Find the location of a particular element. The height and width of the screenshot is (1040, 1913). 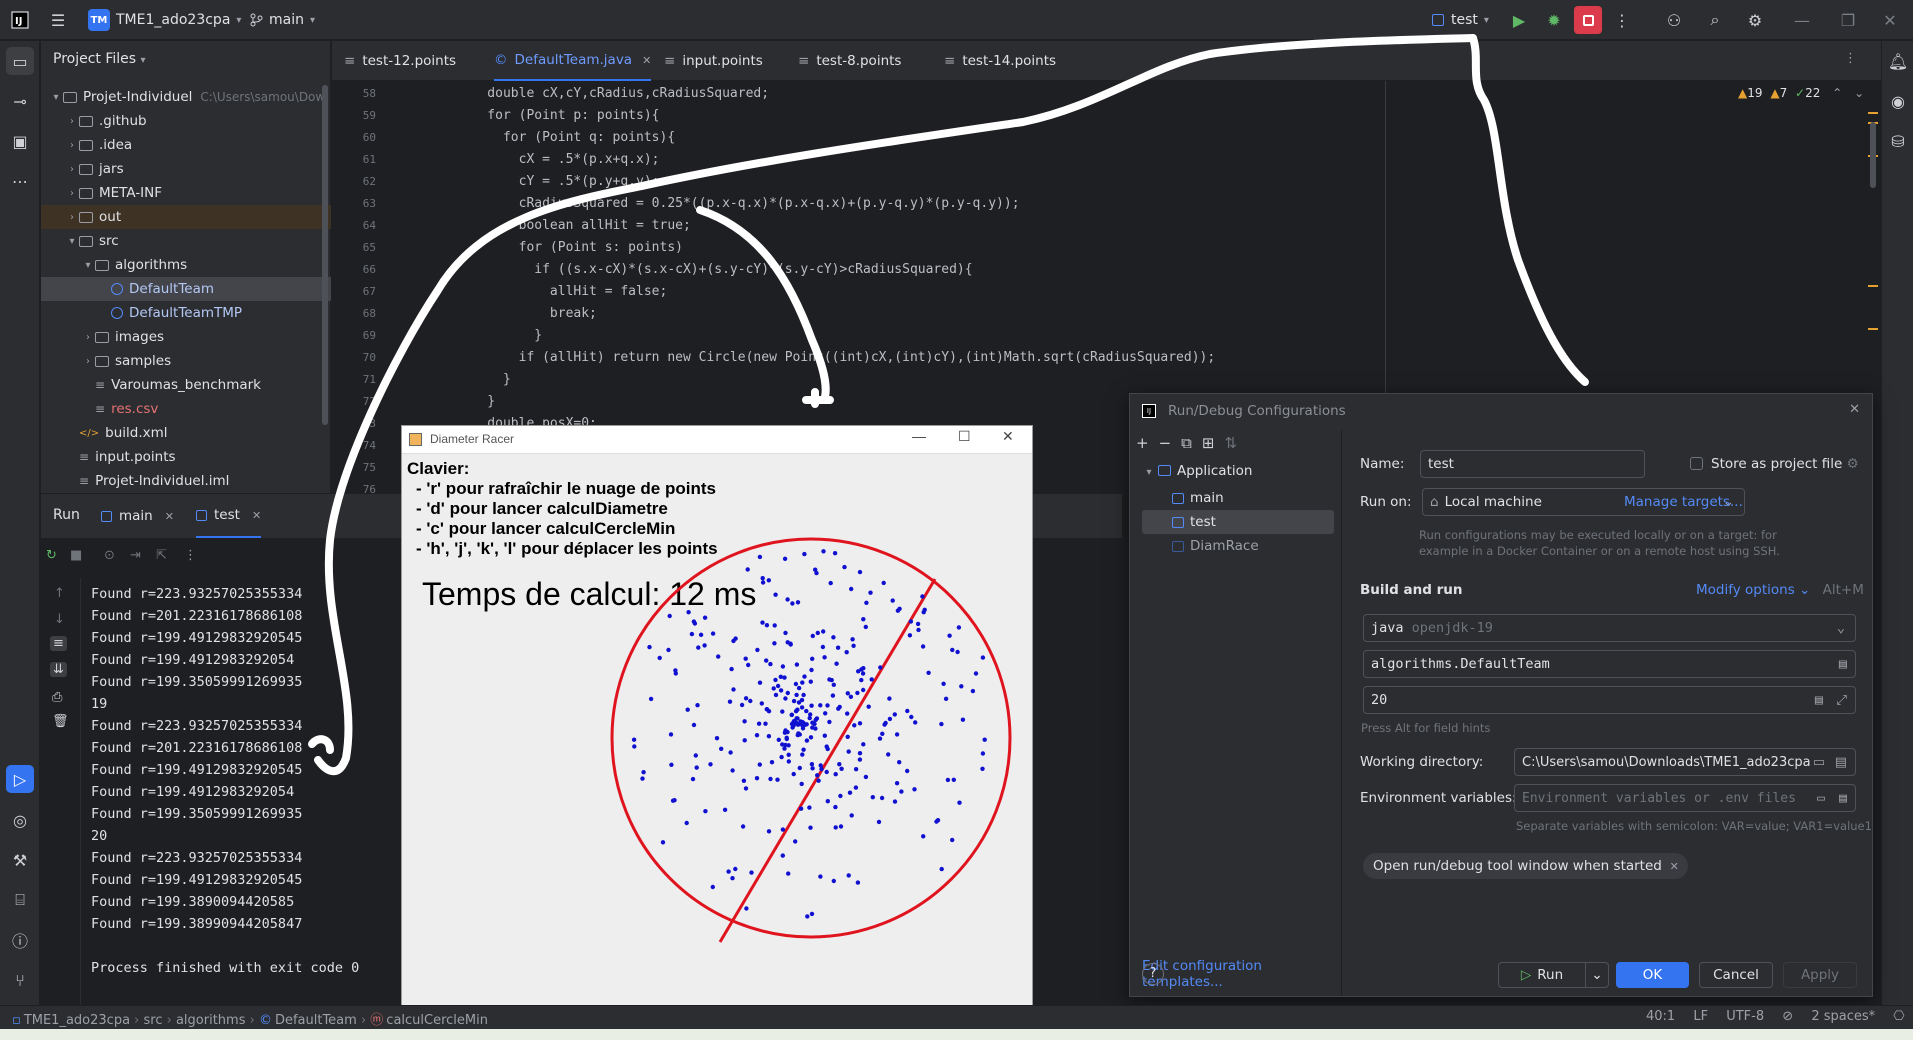

line-separator: LF is located at coordinates (1700, 1016).